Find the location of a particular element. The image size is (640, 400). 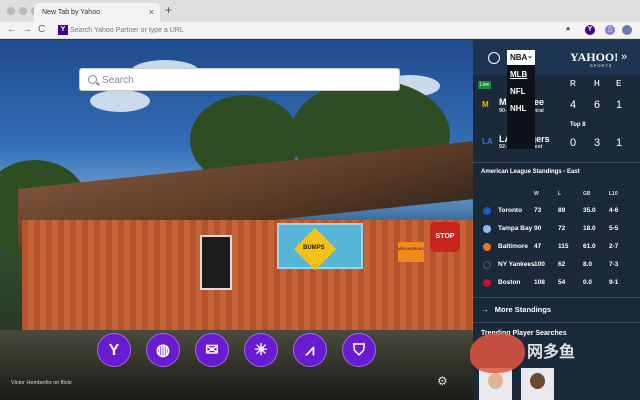

address-bar: Y Search Yahoo Partner or type a URL is located at coordinates (306, 30).